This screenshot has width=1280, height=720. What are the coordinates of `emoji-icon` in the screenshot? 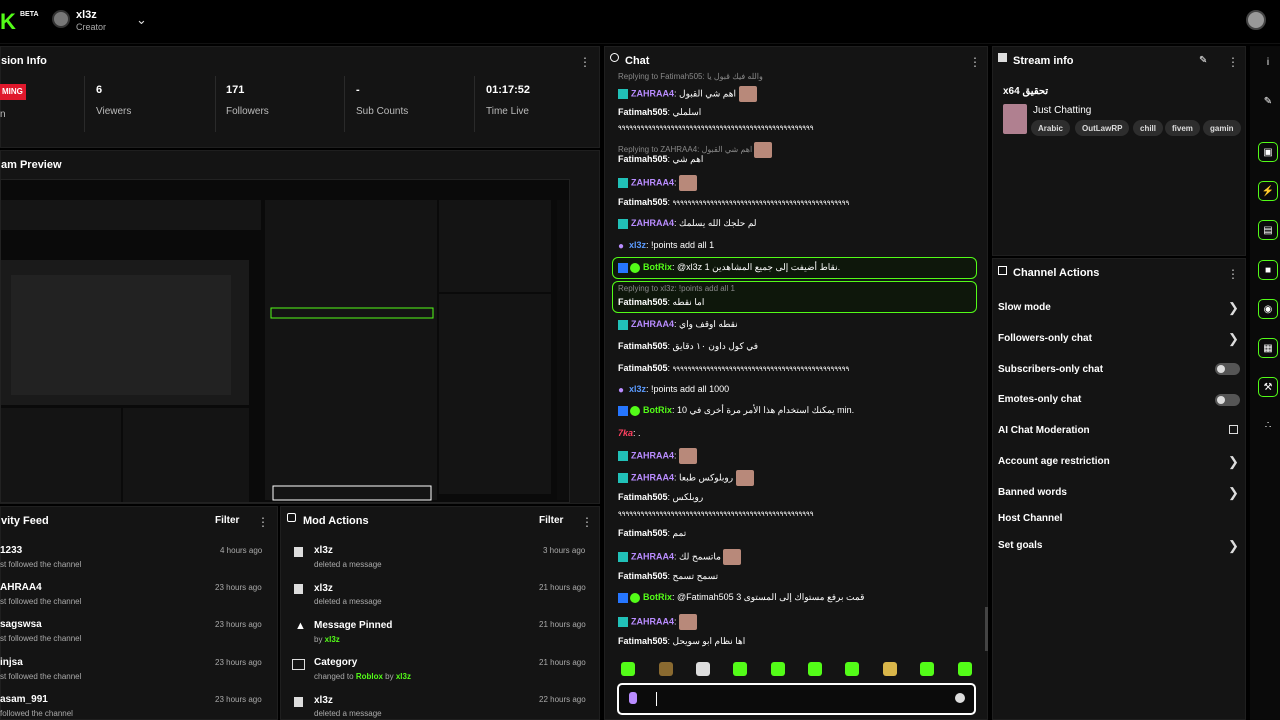 It's located at (960, 698).